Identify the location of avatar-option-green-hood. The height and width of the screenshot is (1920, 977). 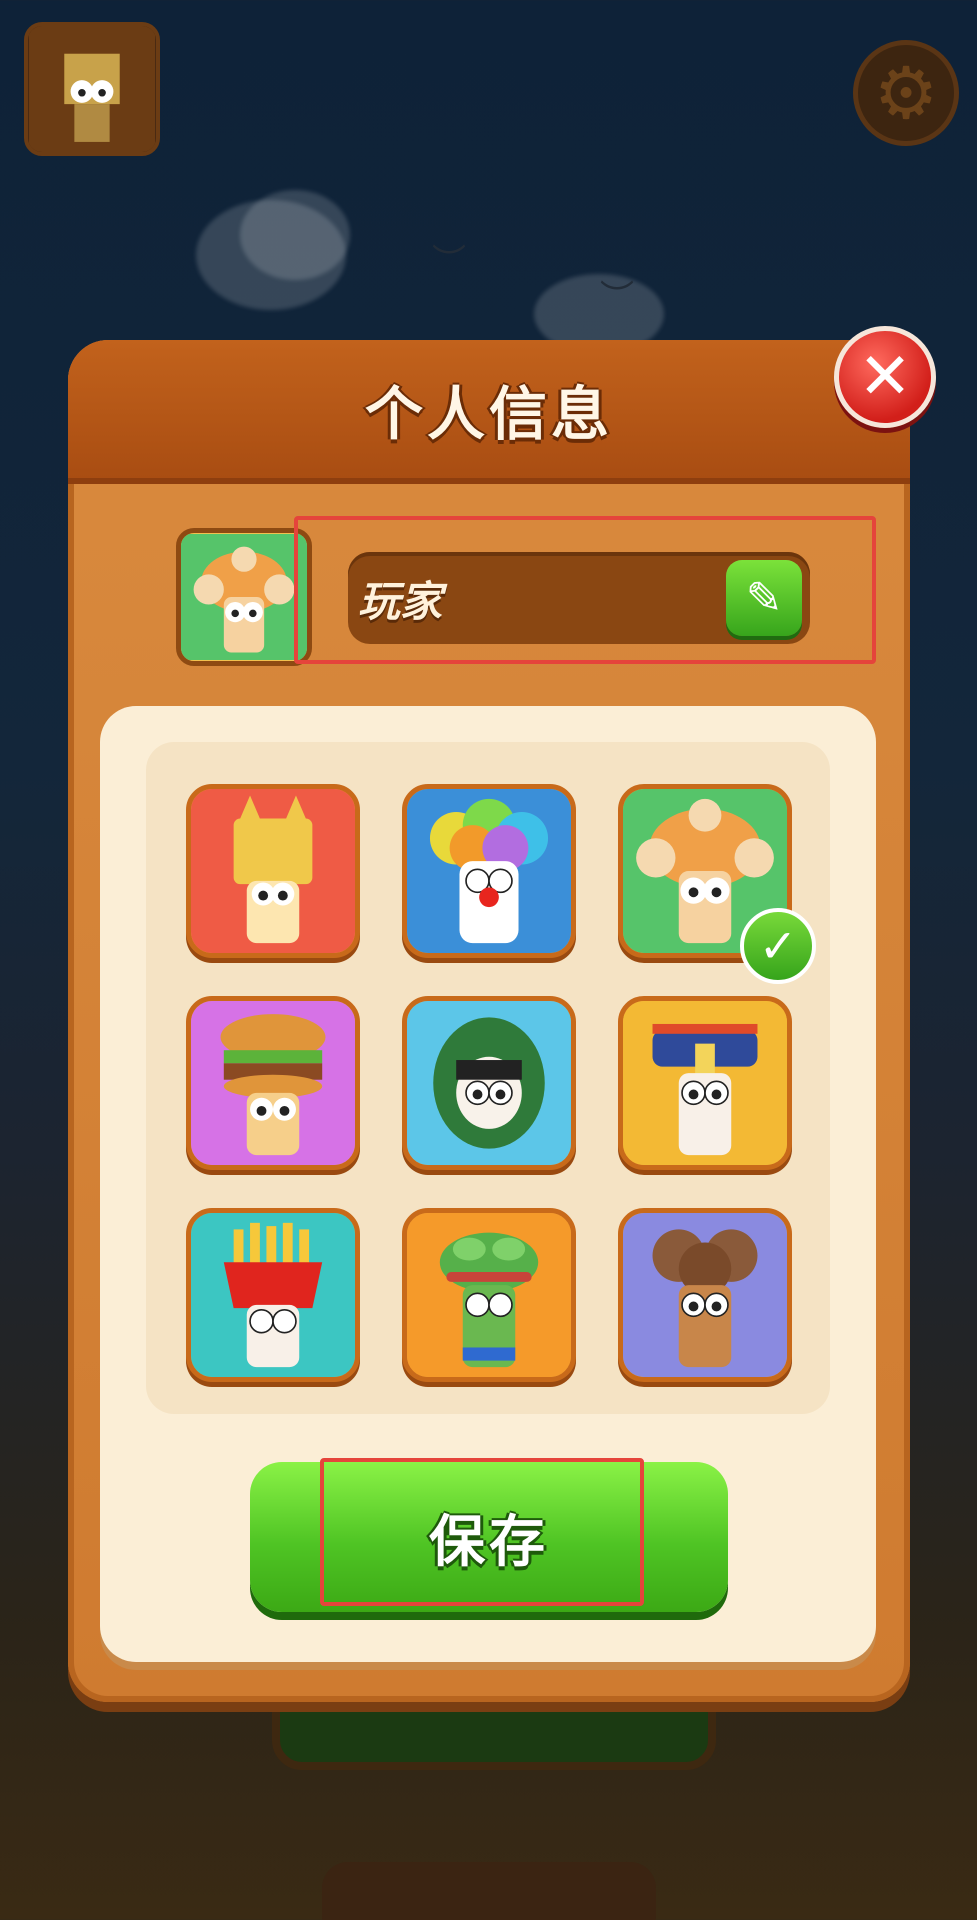
(489, 1083).